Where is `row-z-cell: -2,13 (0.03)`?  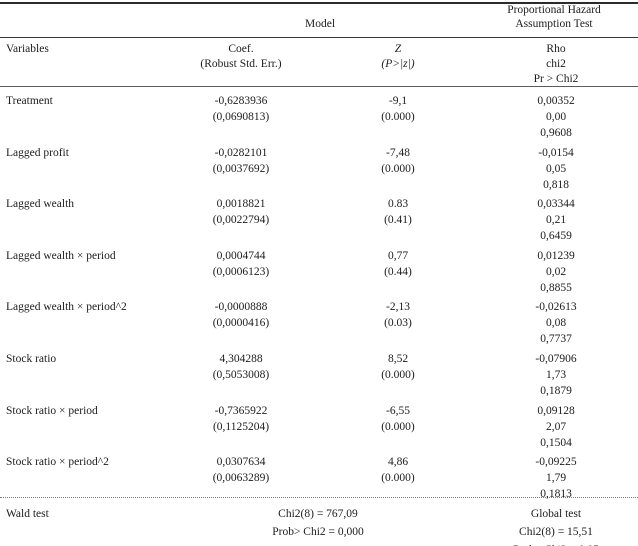
row-z-cell: -2,13 (0.03) is located at coordinates (398, 315).